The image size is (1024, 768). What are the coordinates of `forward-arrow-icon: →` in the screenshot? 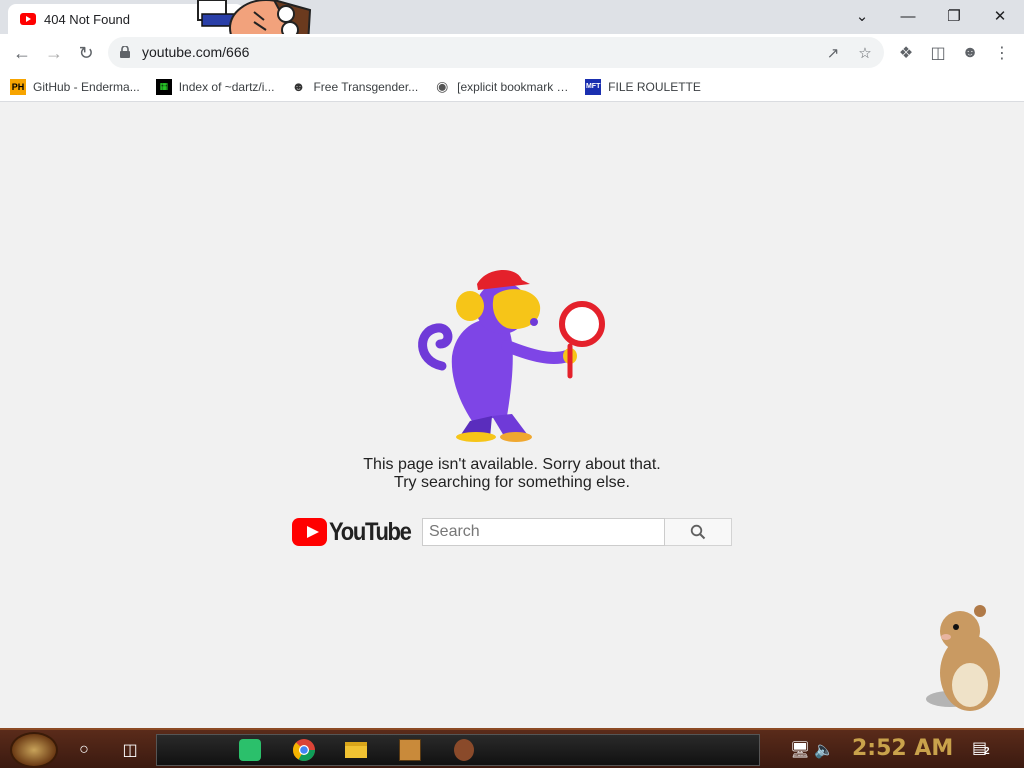 It's located at (54, 53).